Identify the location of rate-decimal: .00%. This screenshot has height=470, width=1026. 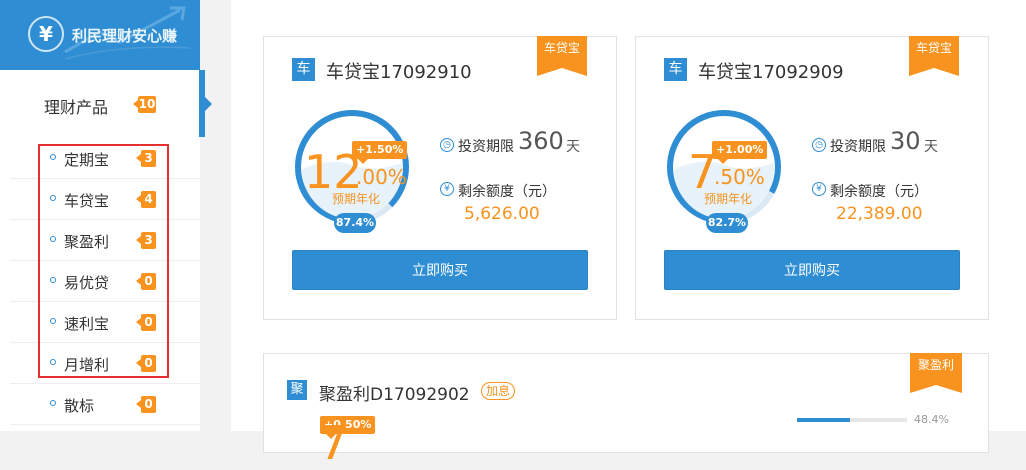
(381, 177).